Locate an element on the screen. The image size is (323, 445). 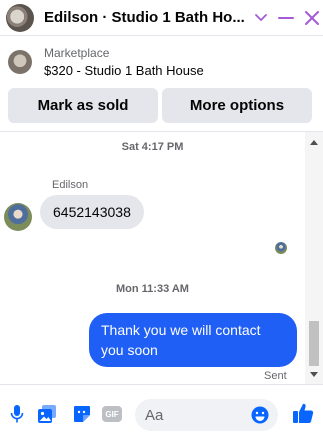
message-status: Sent is located at coordinates (275, 376).